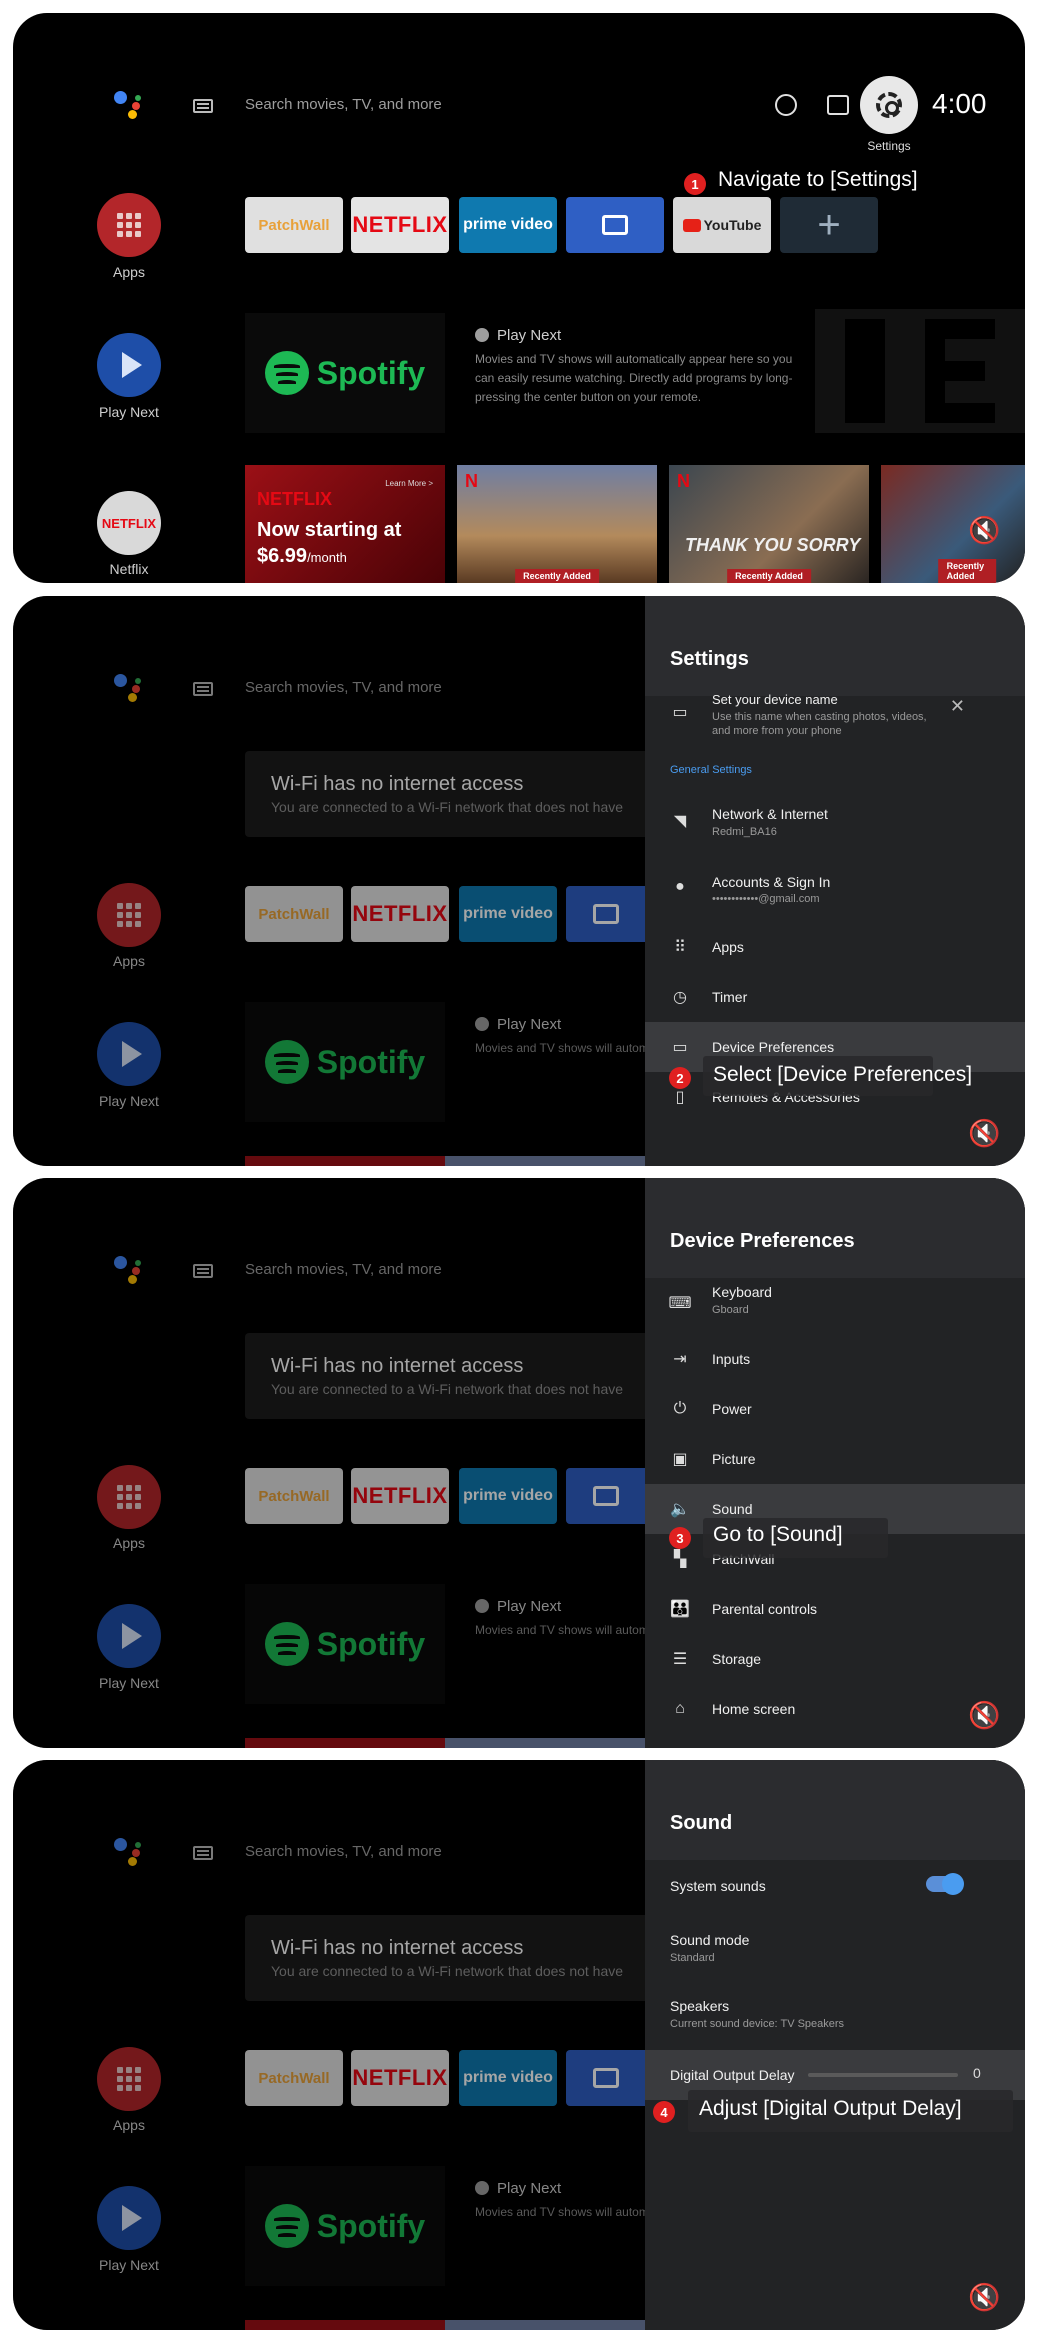 The width and height of the screenshot is (1038, 2343). I want to click on play-next-title: Play Next, so click(518, 335).